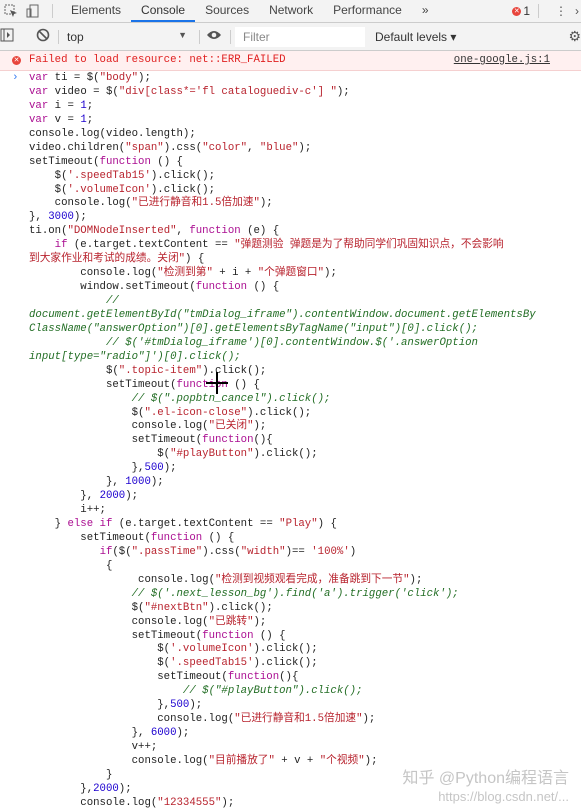 The height and width of the screenshot is (810, 581). I want to click on device-toolbar-icon, so click(33, 11).